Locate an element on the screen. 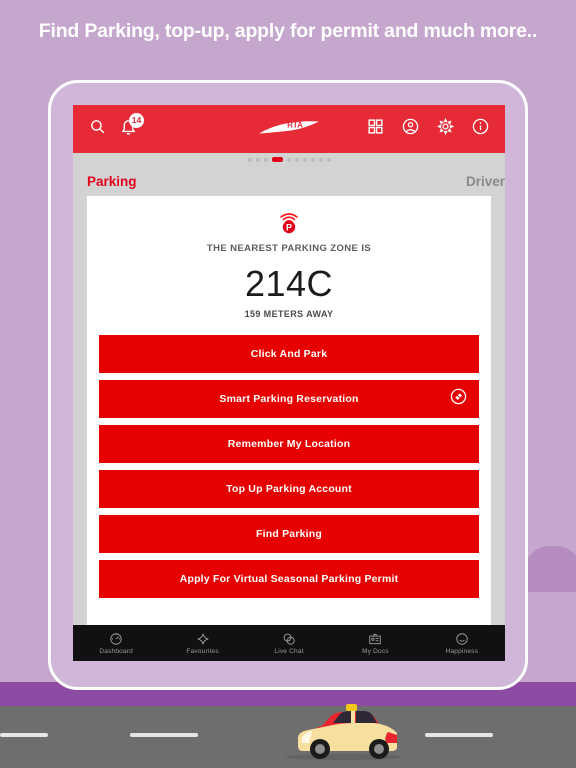 This screenshot has width=576, height=768. tabbar-item-my-docs: My Docs is located at coordinates (375, 643).